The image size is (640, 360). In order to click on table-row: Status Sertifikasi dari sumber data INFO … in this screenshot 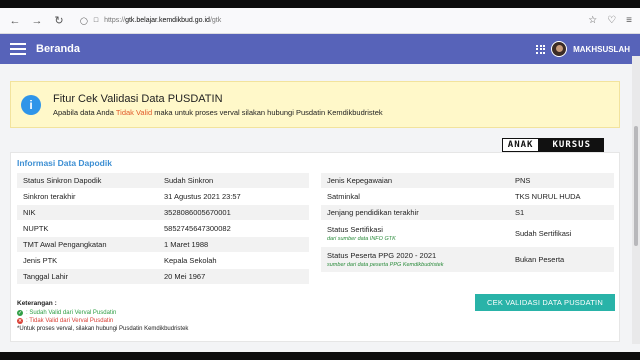, I will do `click(467, 234)`.